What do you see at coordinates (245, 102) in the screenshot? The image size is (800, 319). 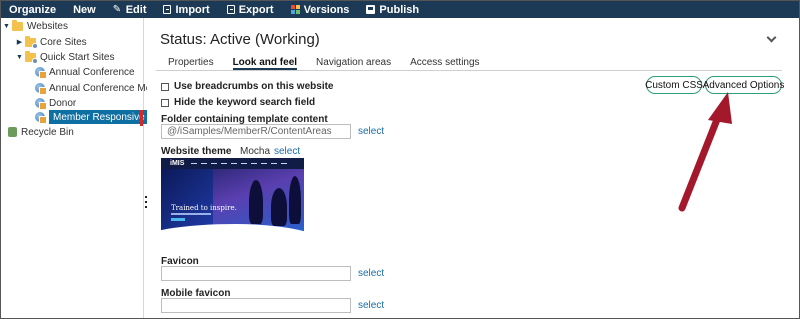 I see `hide-search-label: Hide the keyword search field` at bounding box center [245, 102].